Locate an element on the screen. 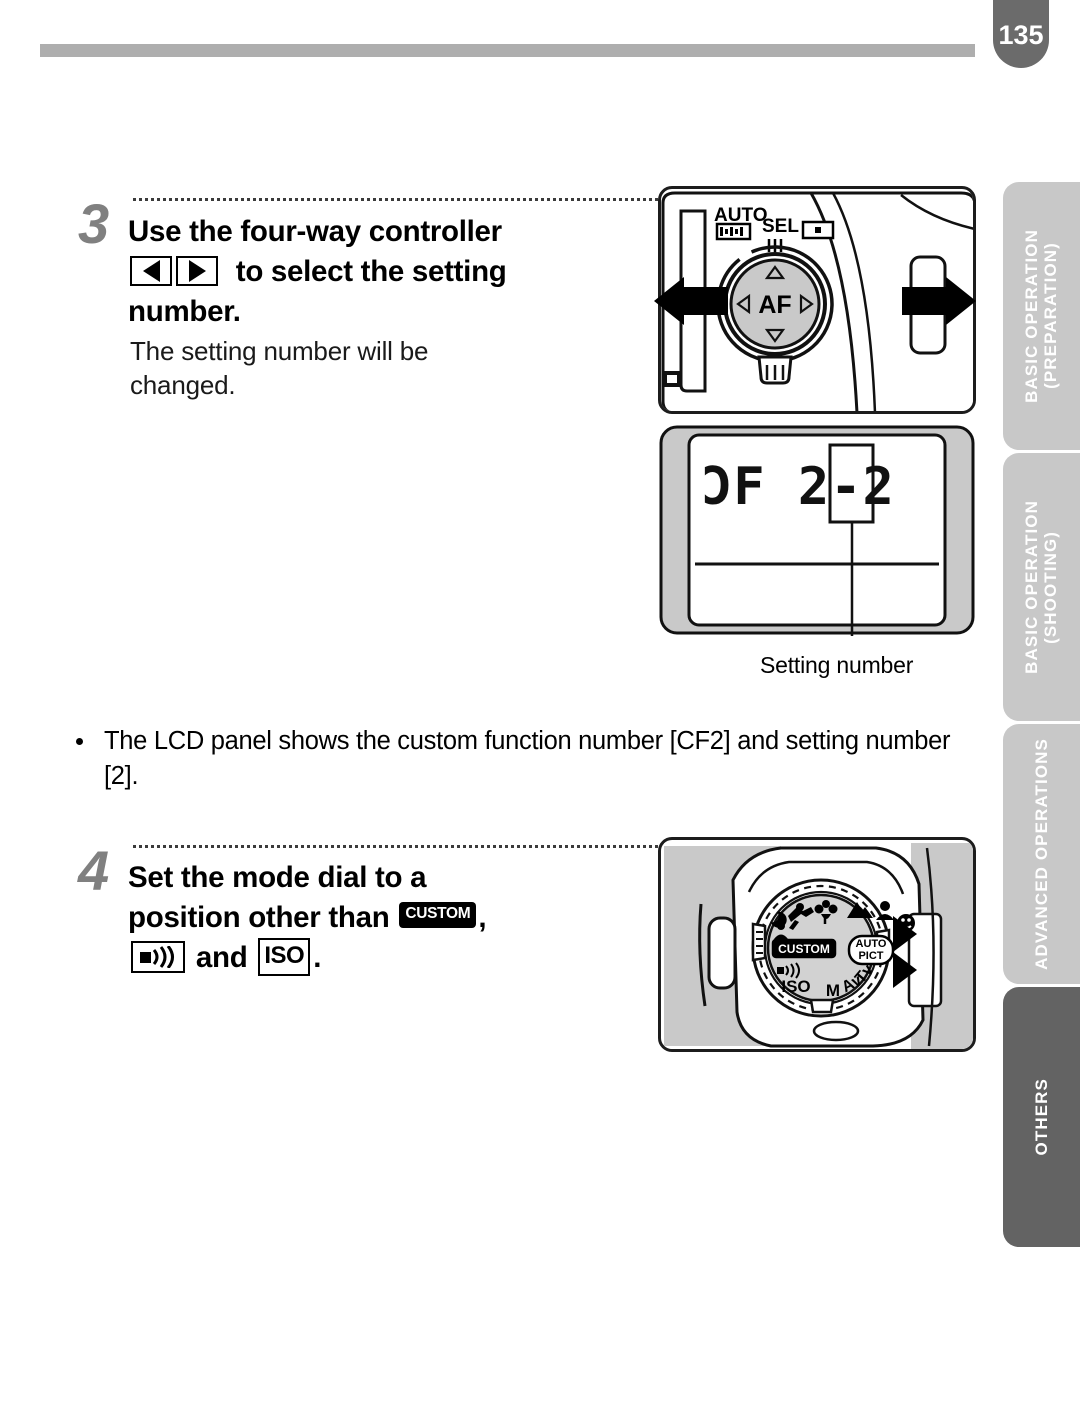  illustration-mode-dial: CUSTOM AUTO PICT ISO M Av Tv is located at coordinates (817, 944).